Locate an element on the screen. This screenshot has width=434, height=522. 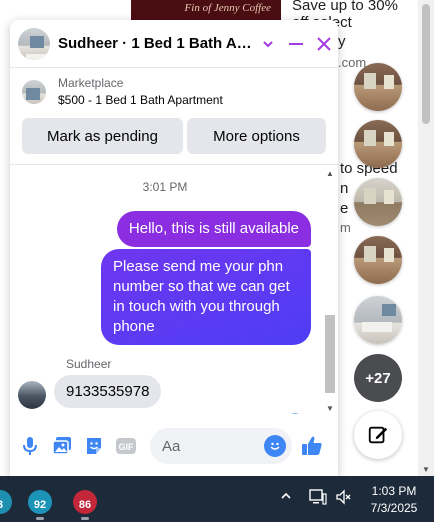
sticker-icon is located at coordinates (94, 446).